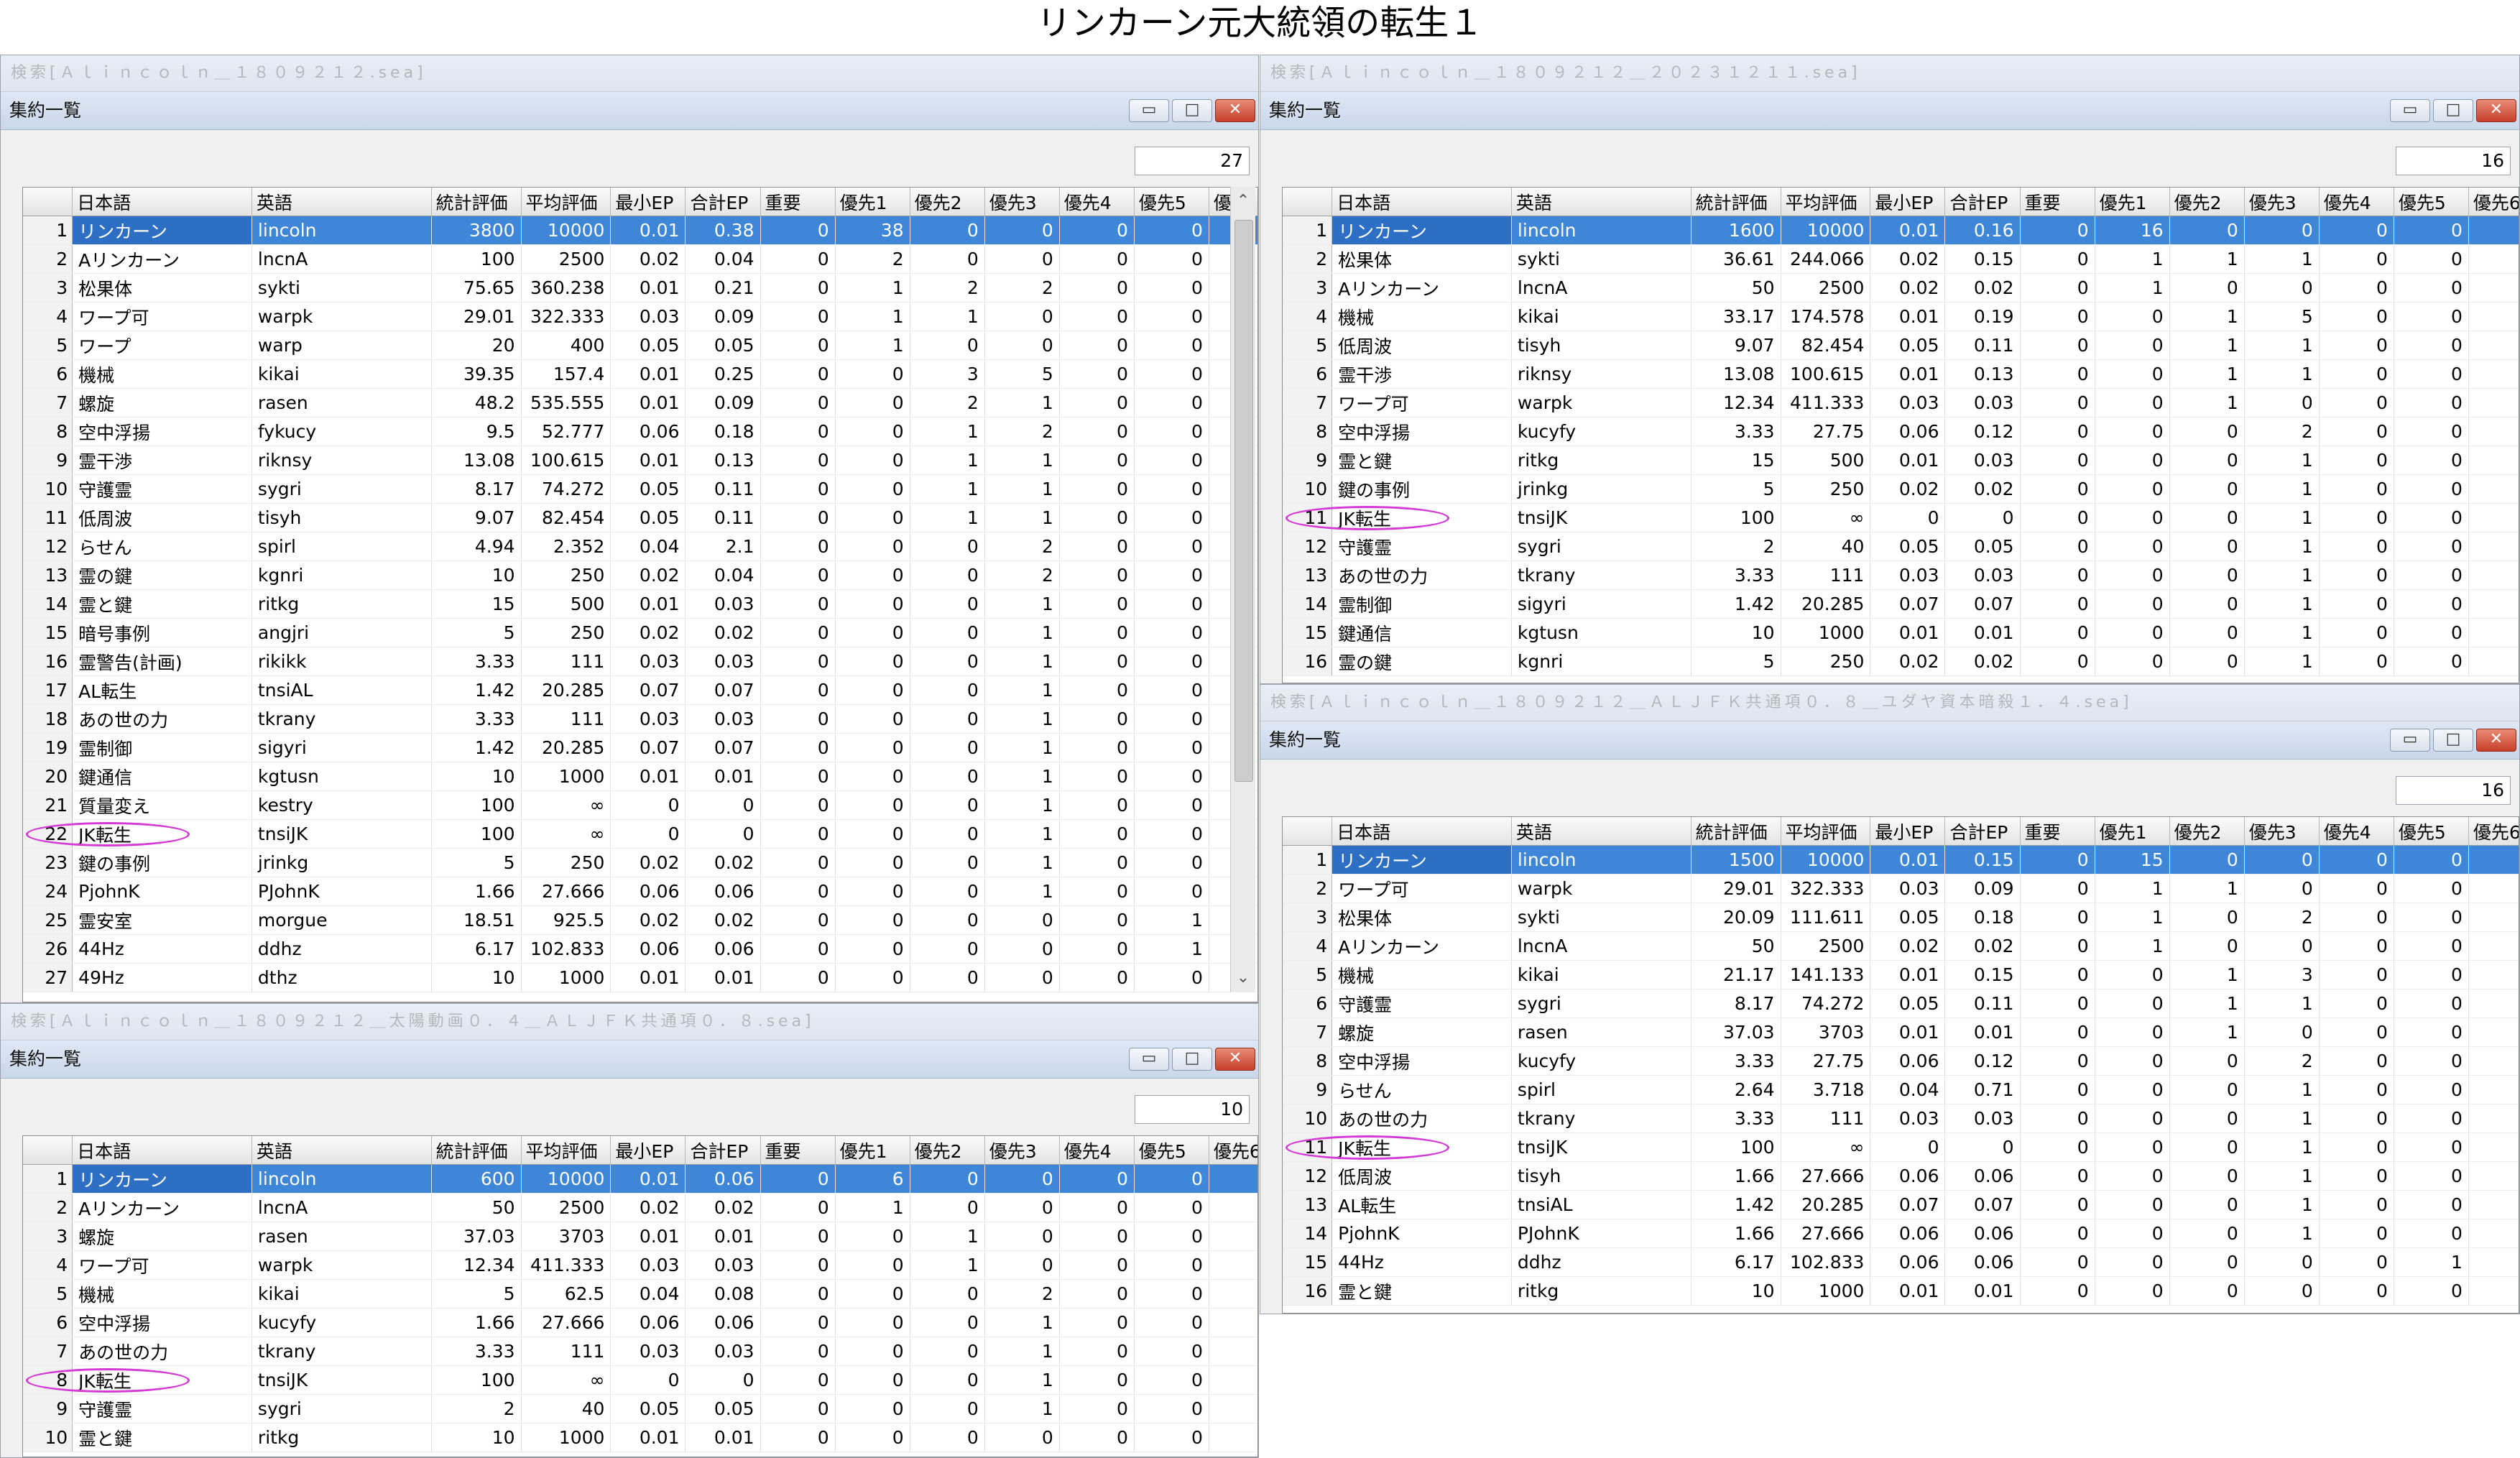  Describe the element at coordinates (1601, 317) in the screenshot. I see `cell-english: kikai` at that location.